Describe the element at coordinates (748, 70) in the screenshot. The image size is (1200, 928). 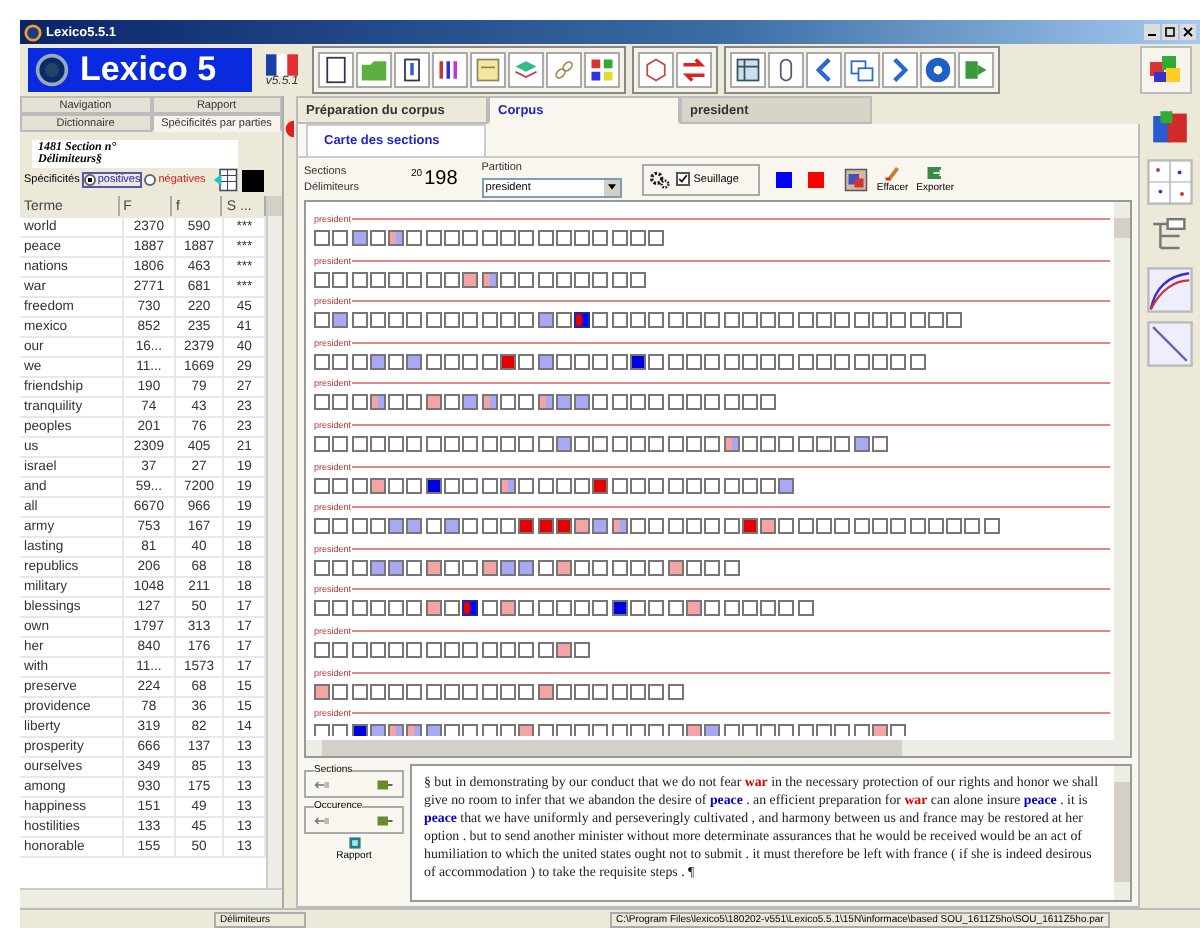
I see `table-icon-button` at that location.